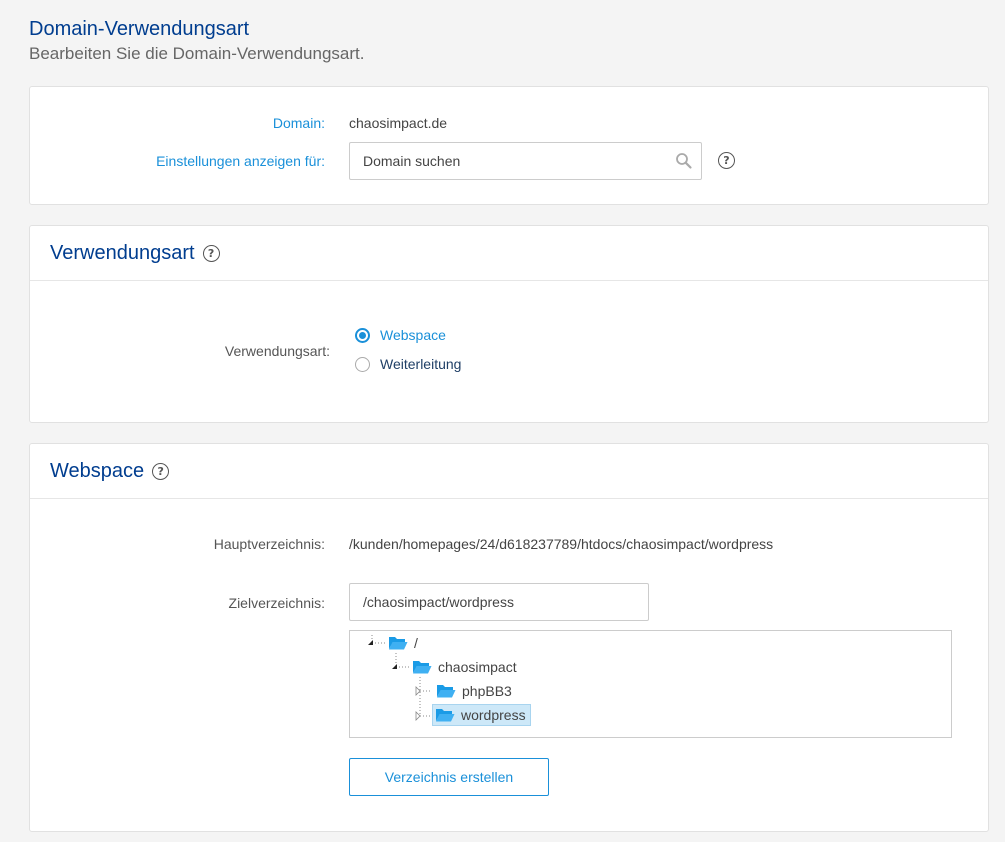 Image resolution: width=1005 pixels, height=842 pixels. I want to click on radio-webspace: Webspace, so click(400, 335).